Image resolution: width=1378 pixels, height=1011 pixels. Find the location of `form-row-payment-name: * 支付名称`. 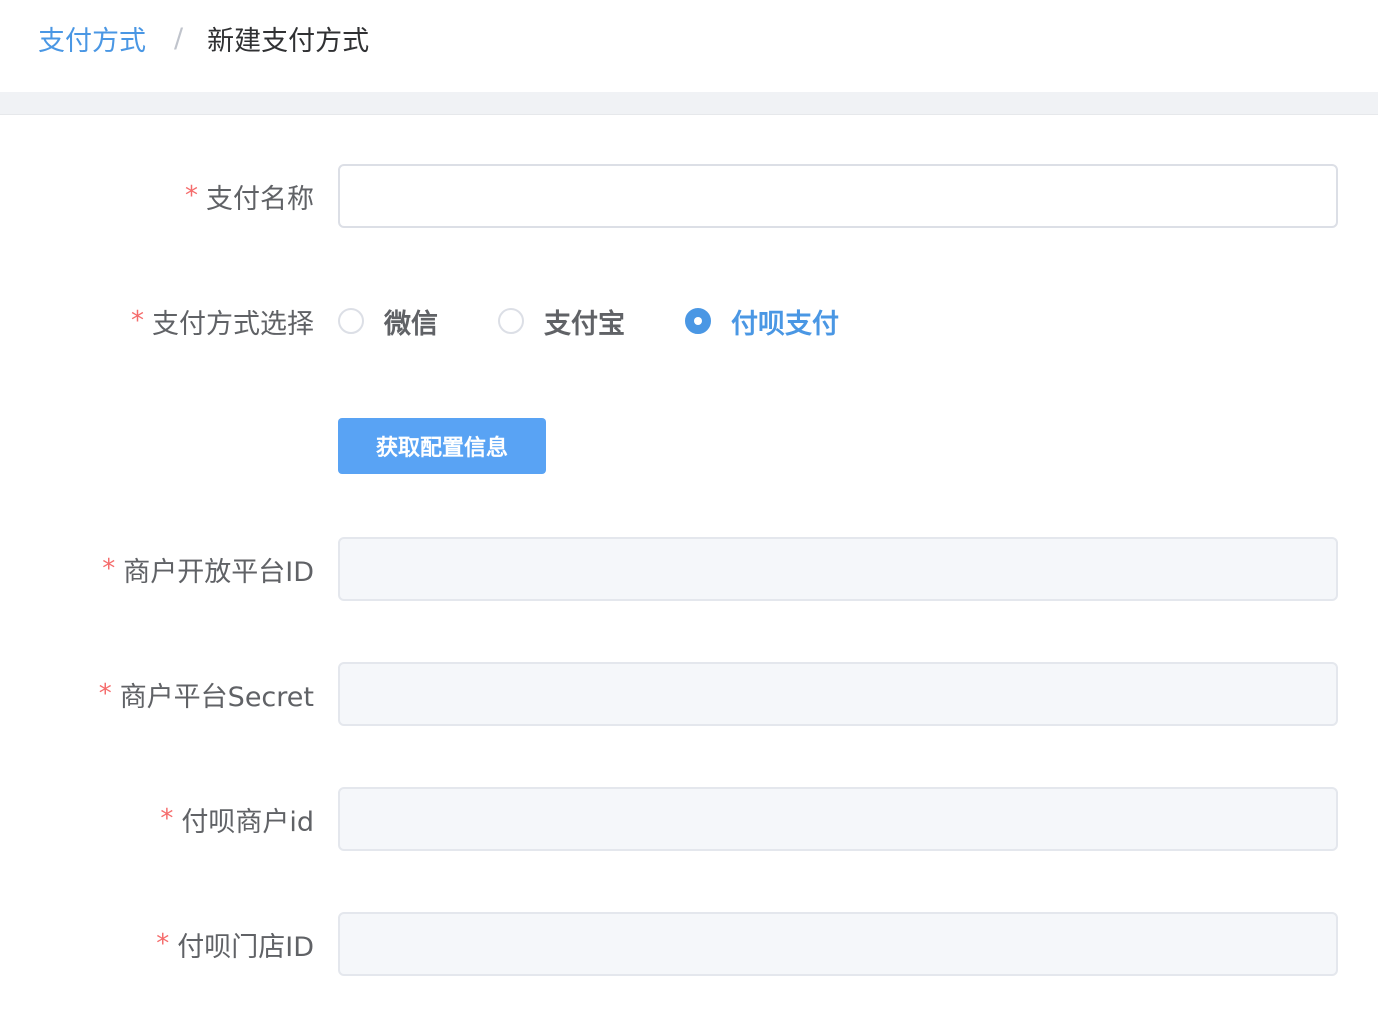

form-row-payment-name: * 支付名称 is located at coordinates (689, 196).